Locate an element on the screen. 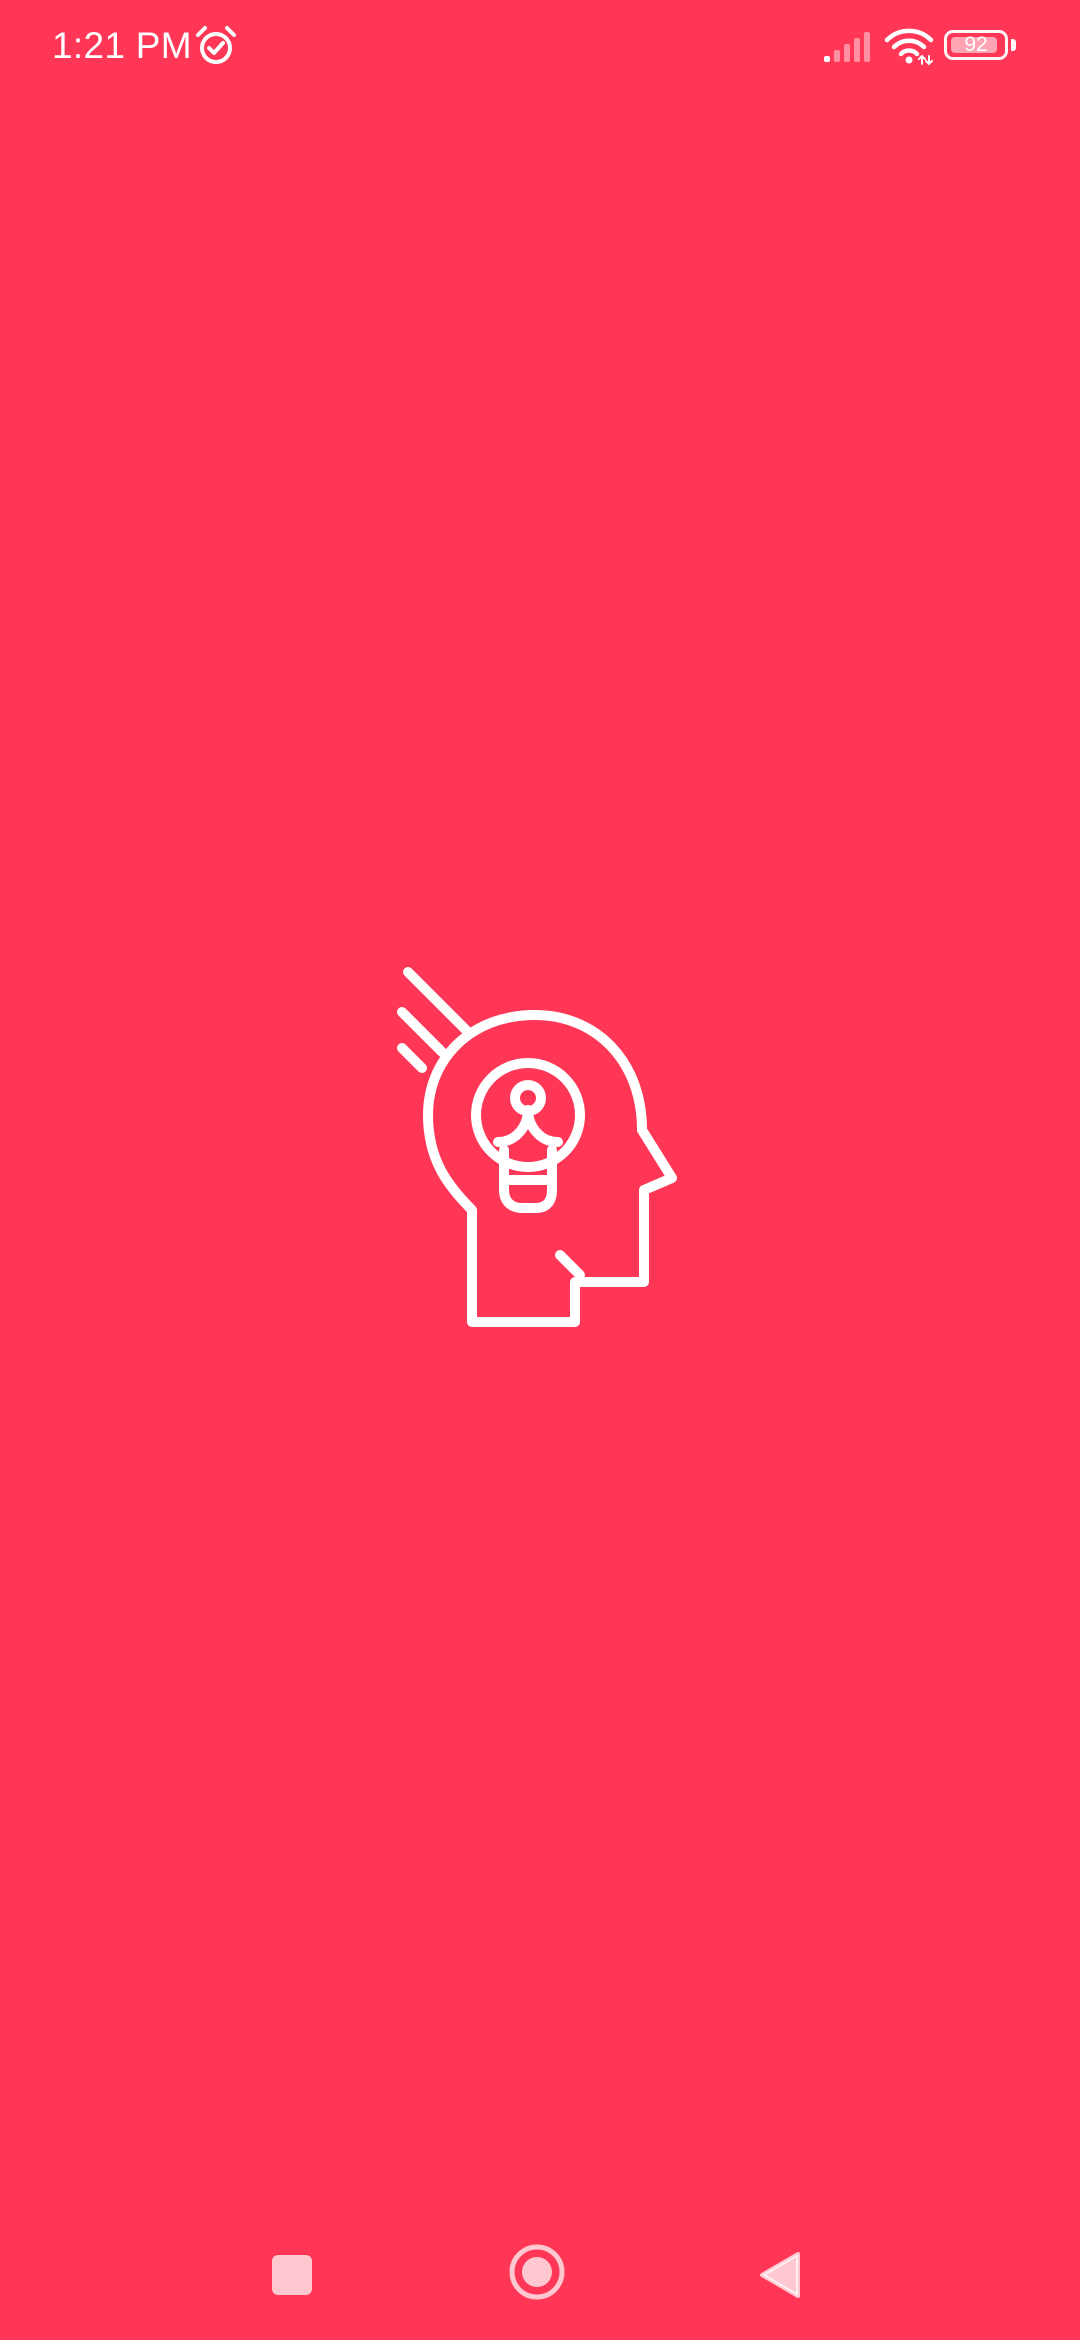  back-button is located at coordinates (780, 2275).